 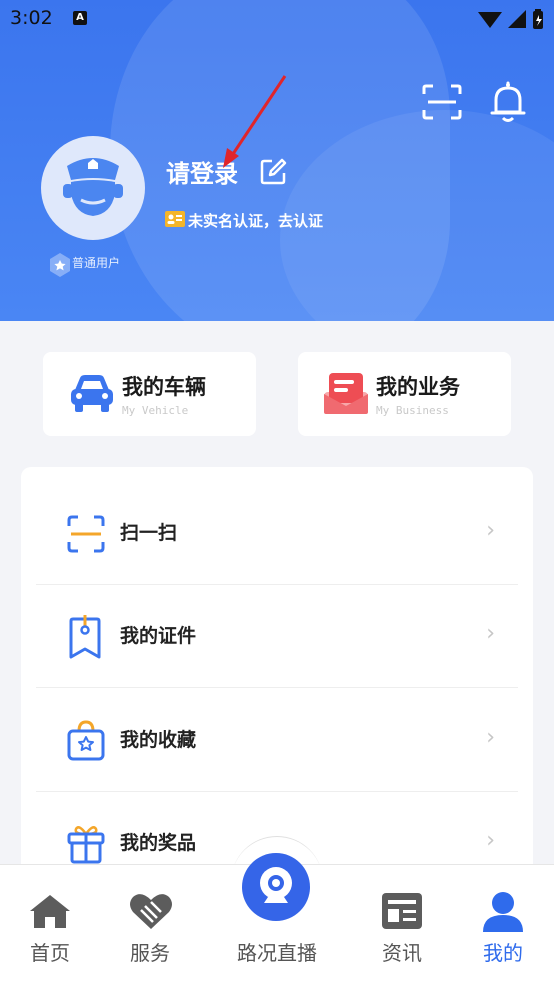 I want to click on favorite-bag-icon, so click(x=86, y=740).